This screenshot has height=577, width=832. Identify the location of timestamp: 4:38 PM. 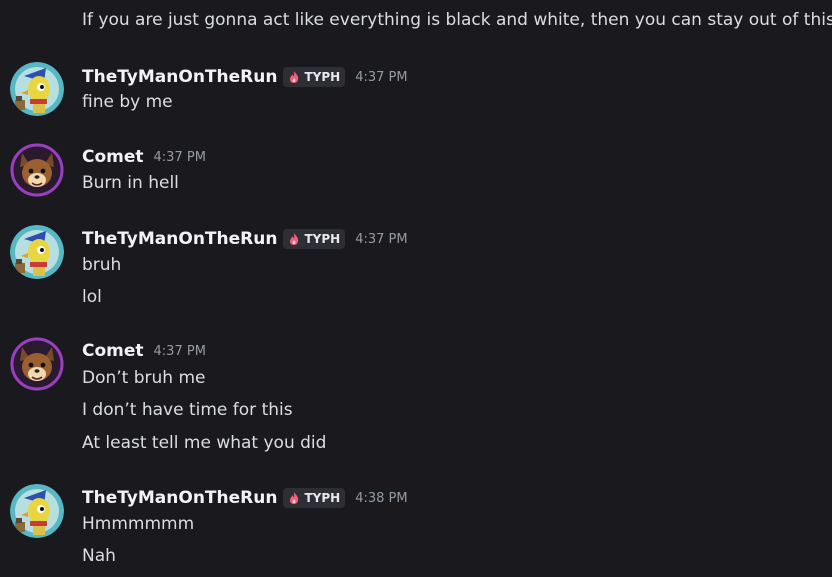
(381, 498).